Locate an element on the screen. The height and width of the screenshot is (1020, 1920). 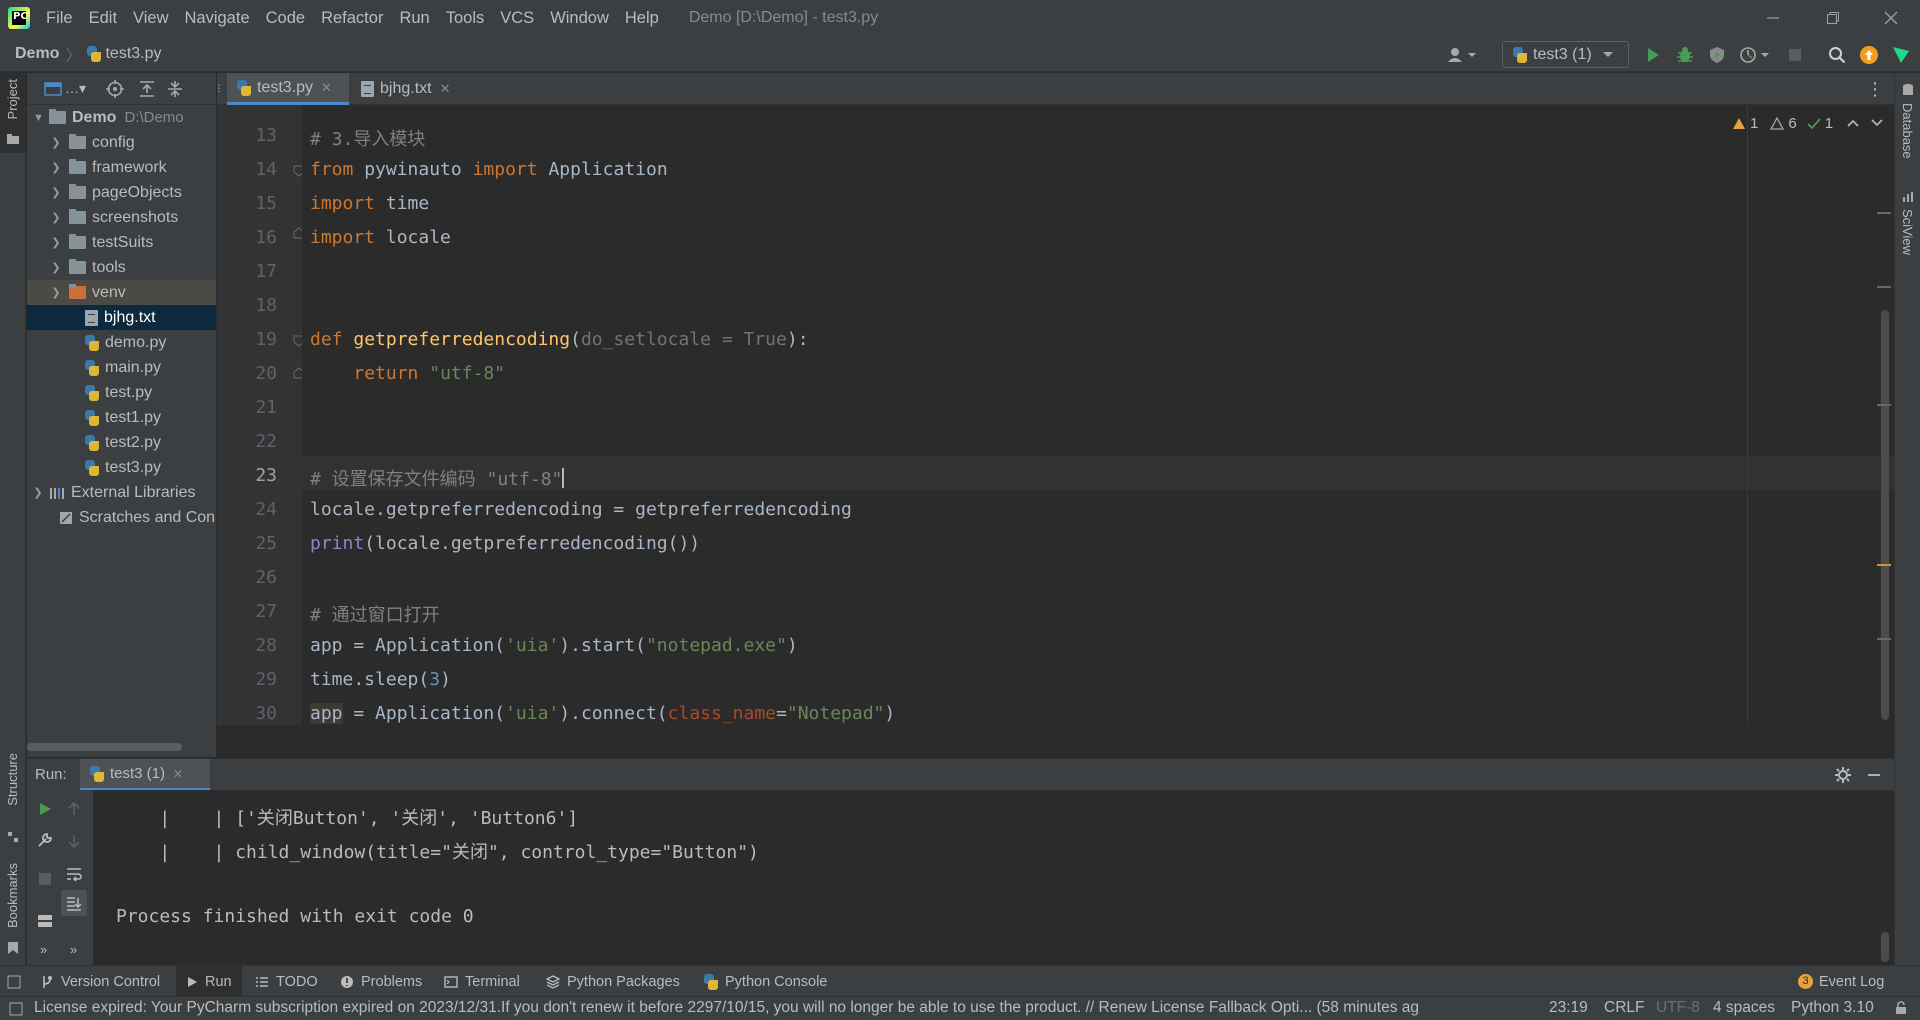
bookmarks-tool-tab: Bookmarks is located at coordinates (13, 913).